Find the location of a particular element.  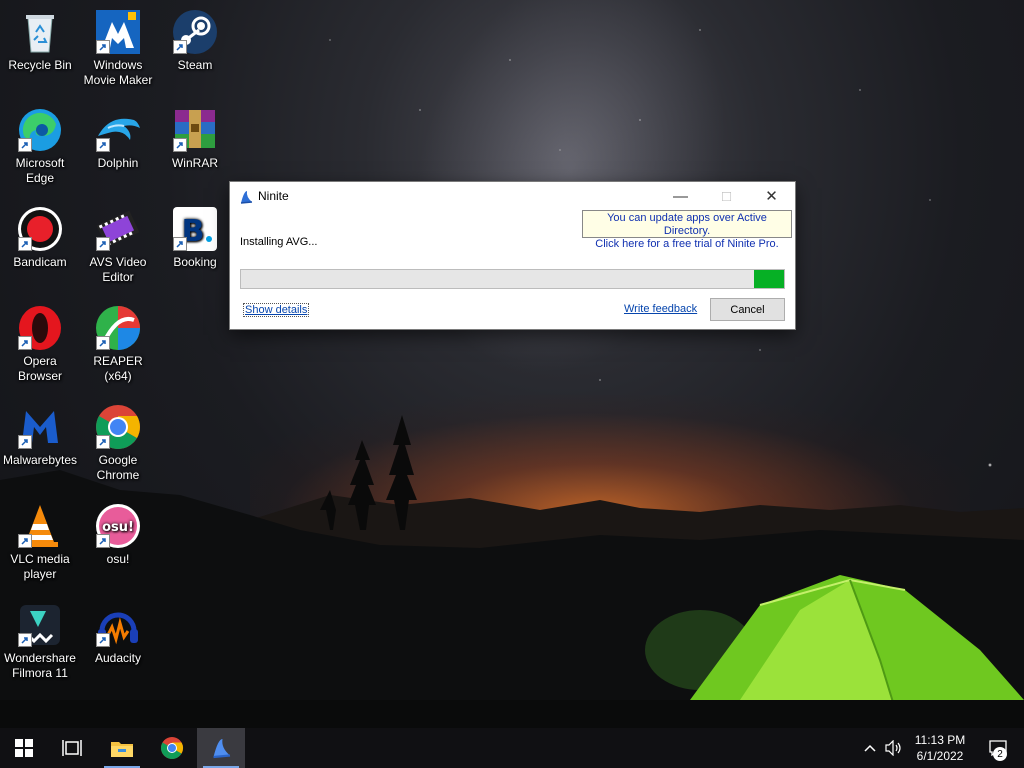

close-button: ✕ is located at coordinates (771, 196).